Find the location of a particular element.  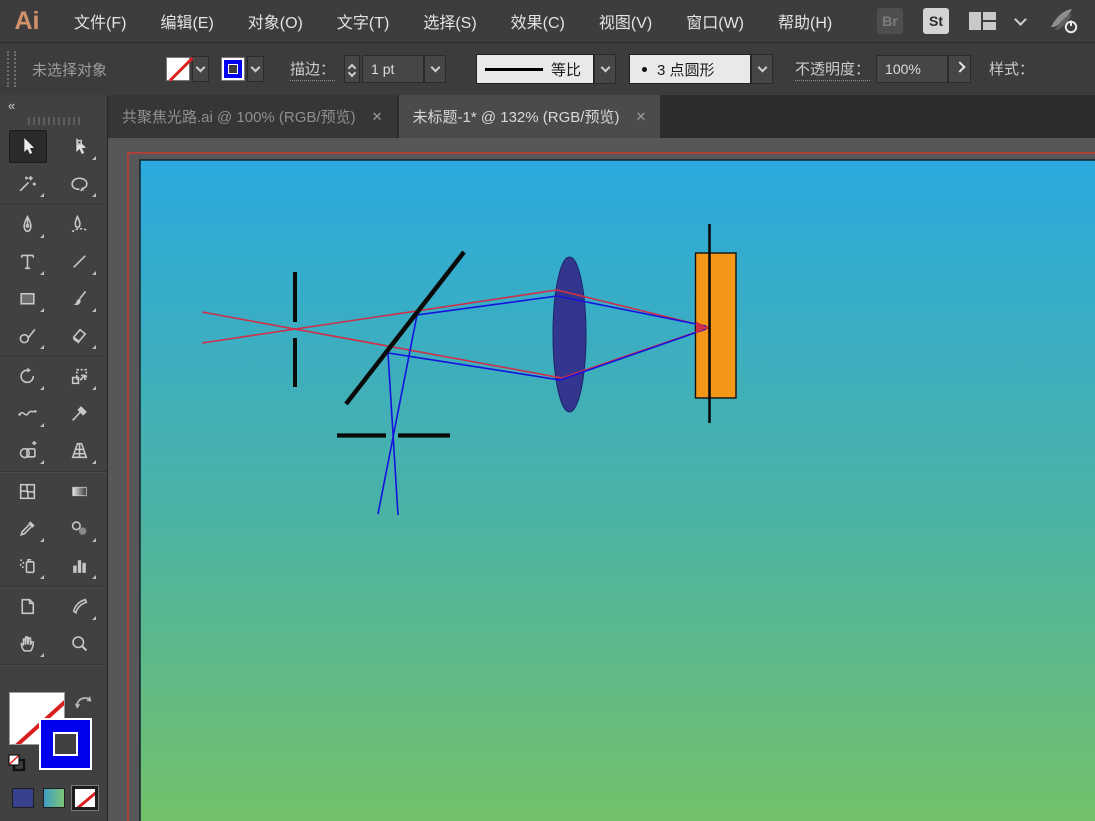

collapse-panel-button: « is located at coordinates (11, 105).